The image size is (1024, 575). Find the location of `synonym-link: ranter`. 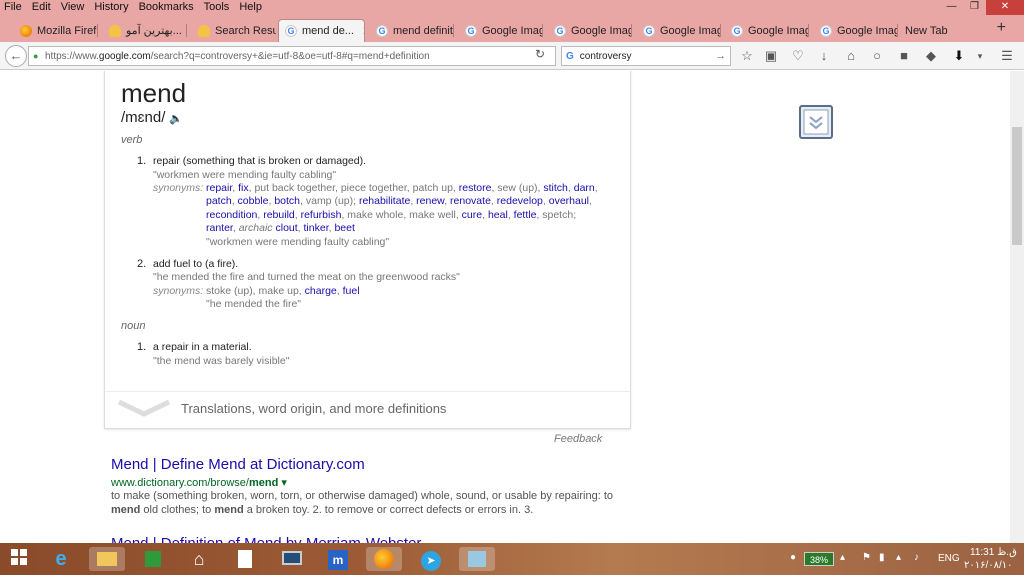

synonym-link: ranter is located at coordinates (219, 228).